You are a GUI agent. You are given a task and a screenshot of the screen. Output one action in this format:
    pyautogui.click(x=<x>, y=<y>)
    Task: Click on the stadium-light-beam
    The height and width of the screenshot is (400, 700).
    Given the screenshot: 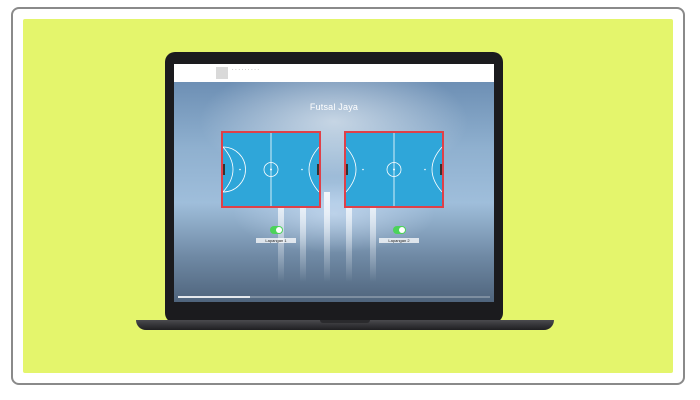 What is the action you would take?
    pyautogui.click(x=327, y=237)
    